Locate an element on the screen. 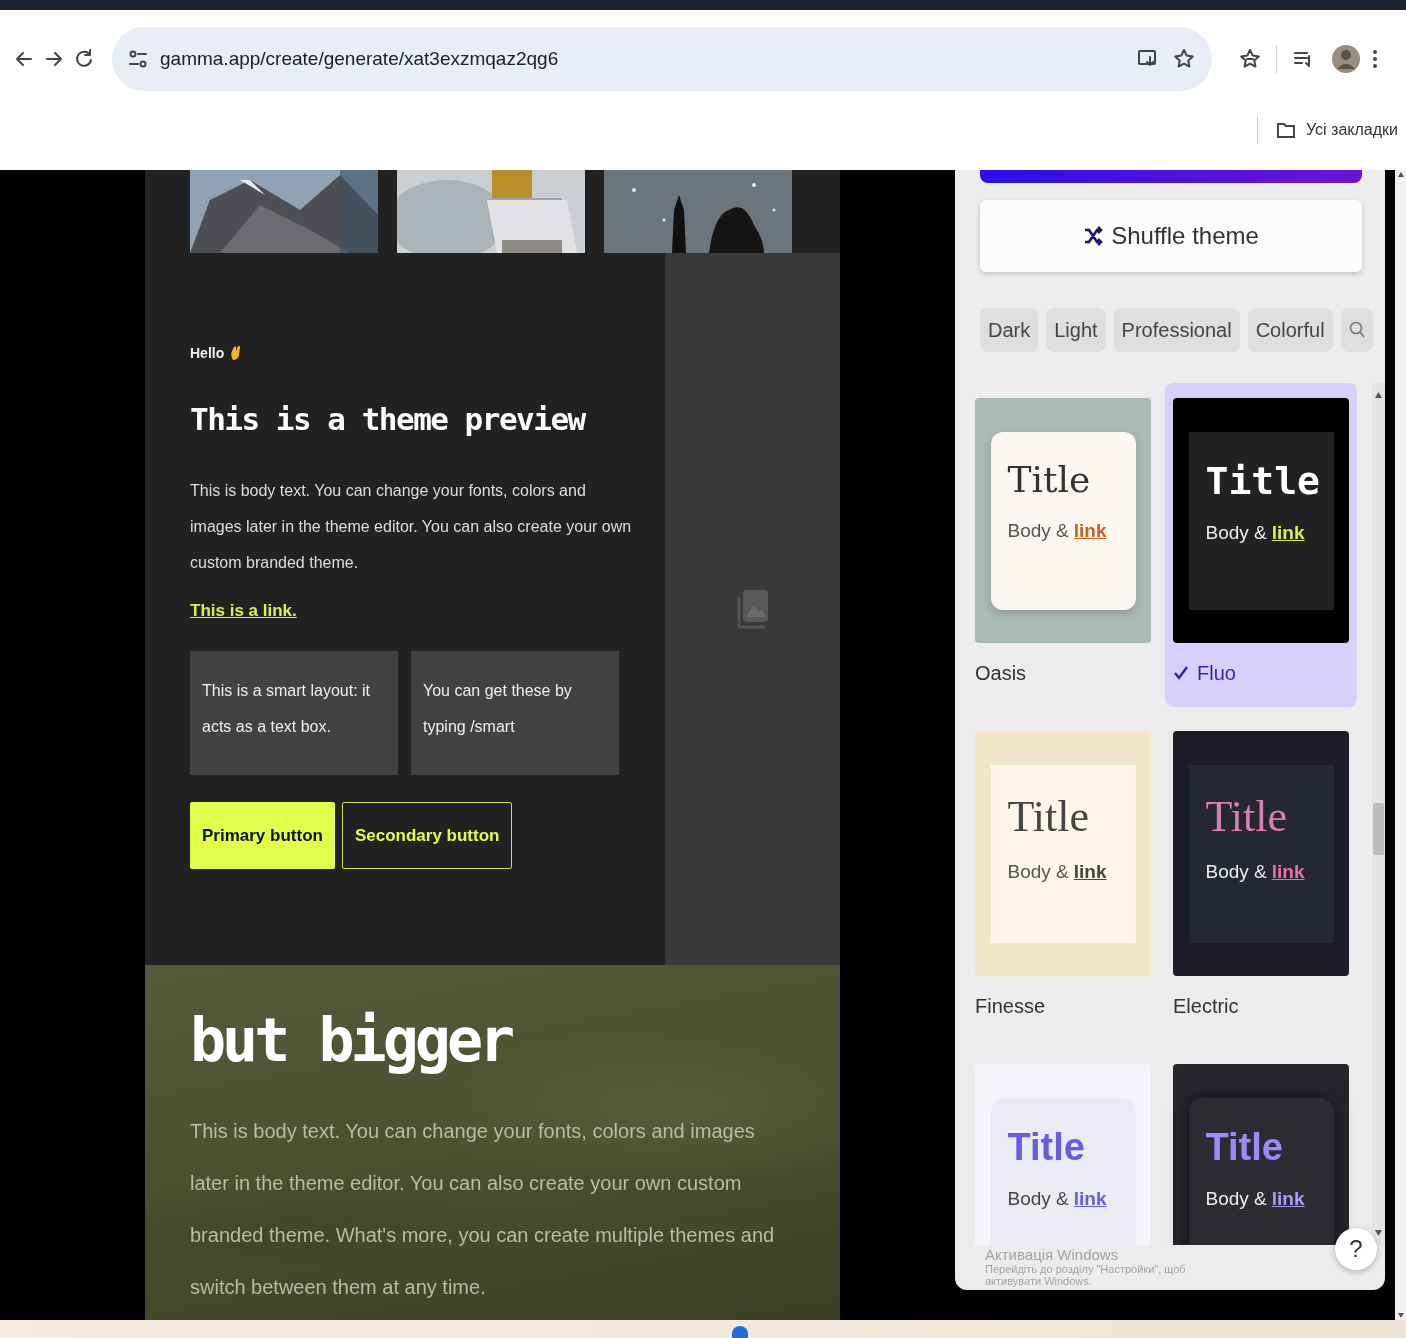 The height and width of the screenshot is (1338, 1406). theme-list-scrollbar is located at coordinates (1378, 814).